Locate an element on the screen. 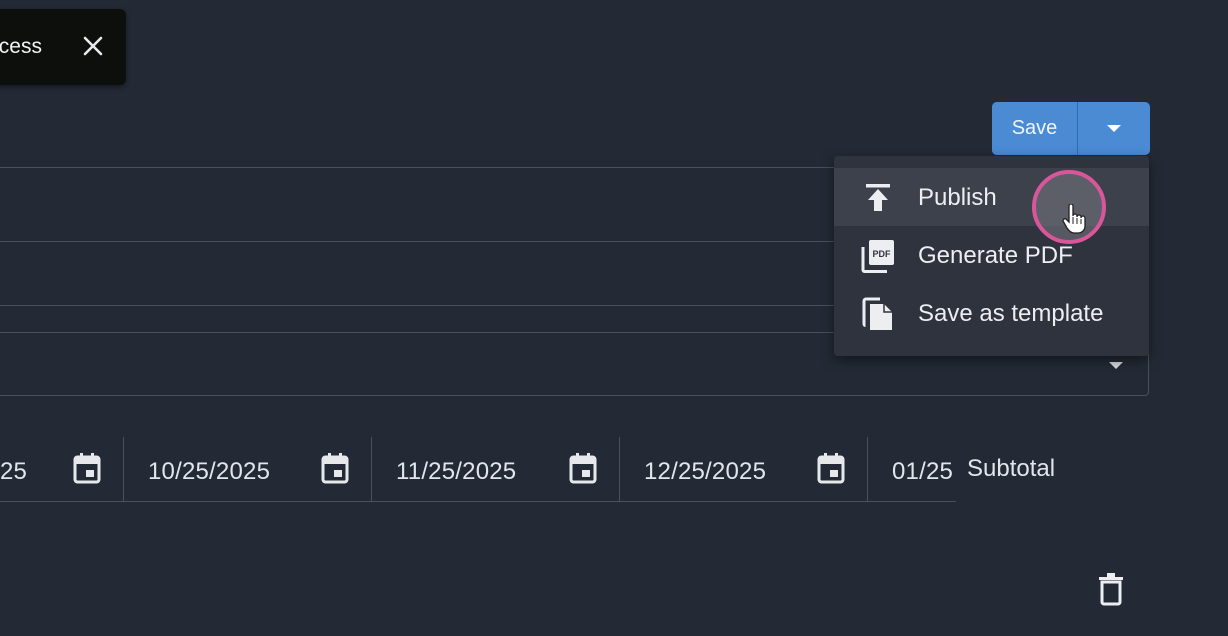 The height and width of the screenshot is (636, 1228). trash-icon is located at coordinates (1111, 589).